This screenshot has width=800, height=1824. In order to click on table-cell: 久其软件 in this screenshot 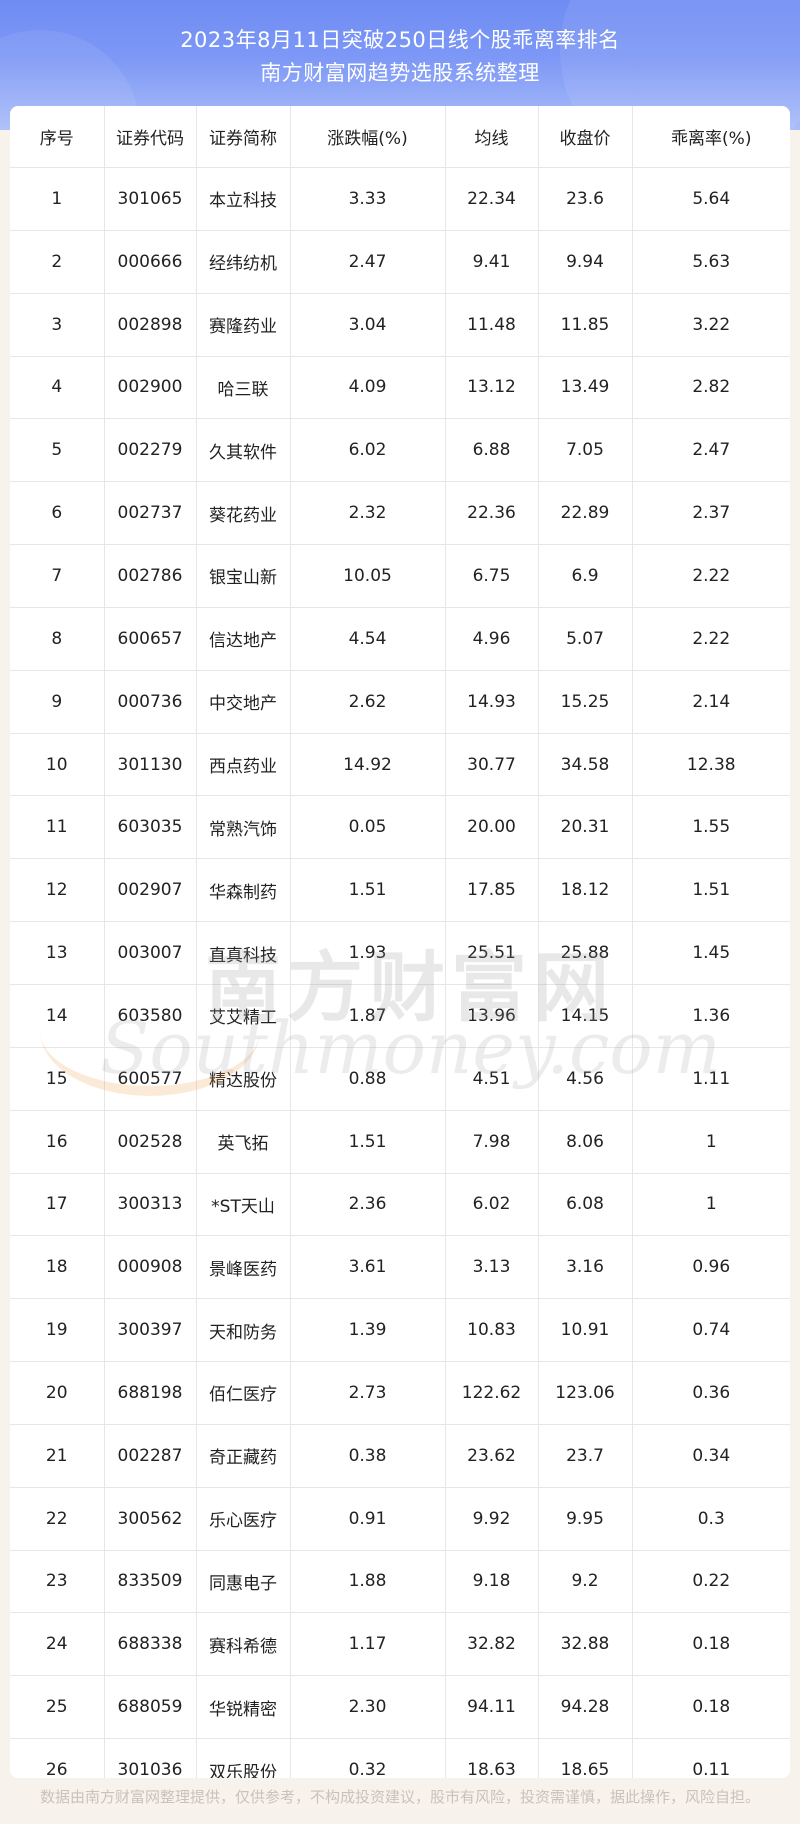, I will do `click(243, 450)`.